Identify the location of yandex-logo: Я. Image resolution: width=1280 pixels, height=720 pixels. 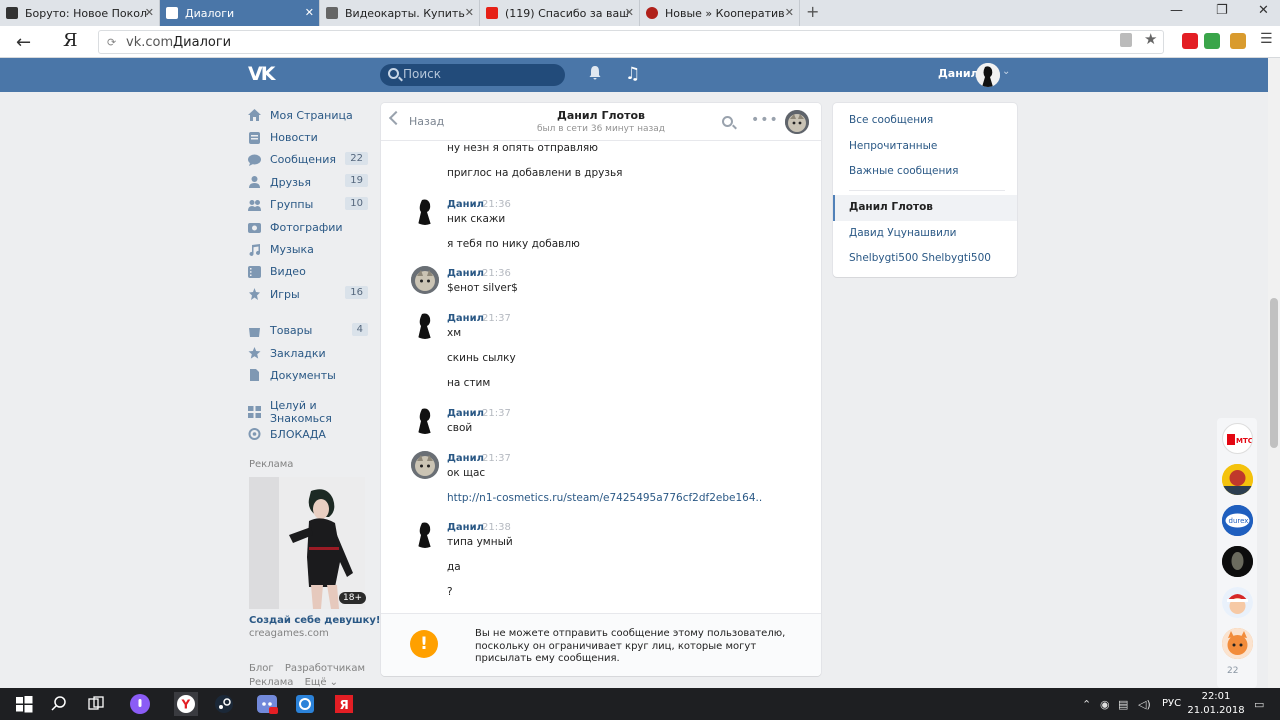
(70, 40).